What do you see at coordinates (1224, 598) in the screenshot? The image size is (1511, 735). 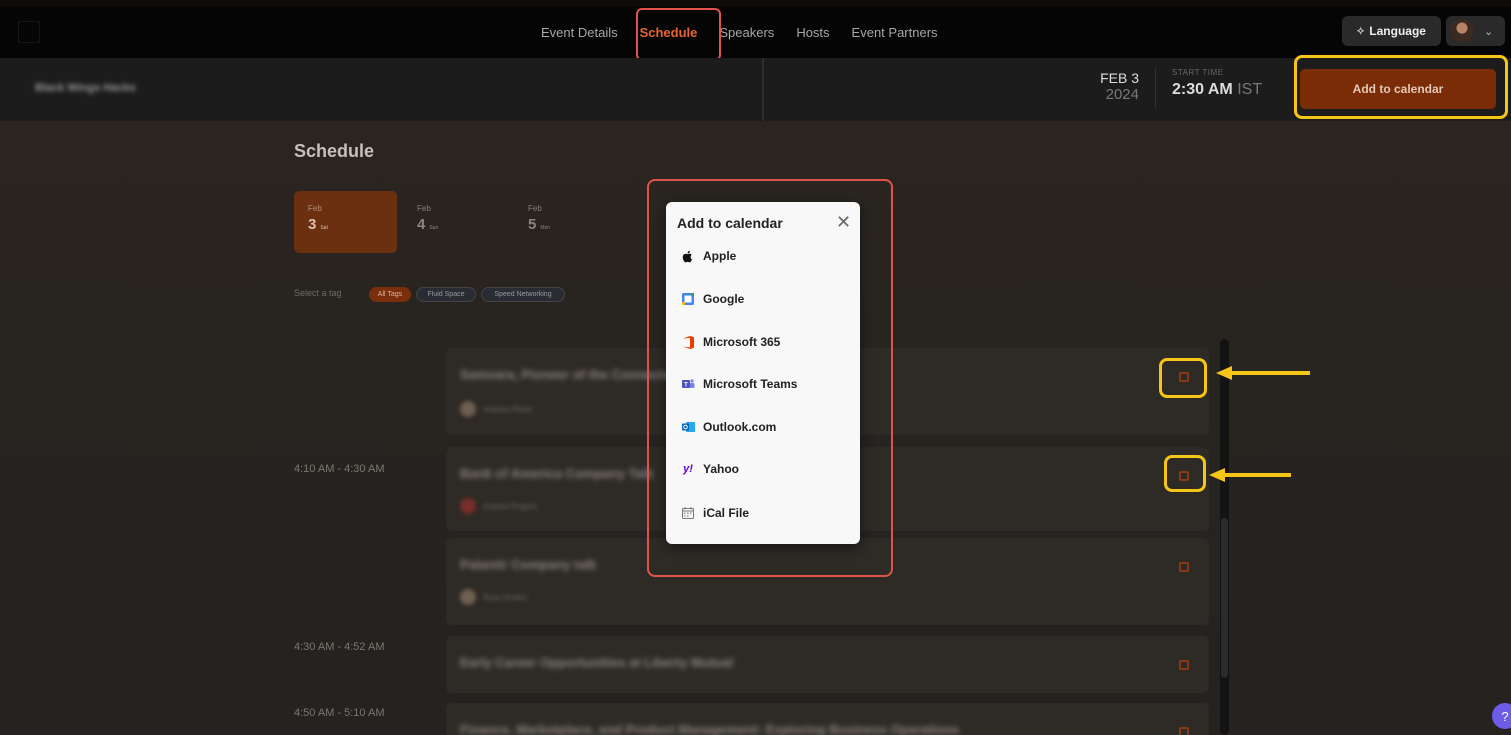 I see `scrollbar-thumb` at bounding box center [1224, 598].